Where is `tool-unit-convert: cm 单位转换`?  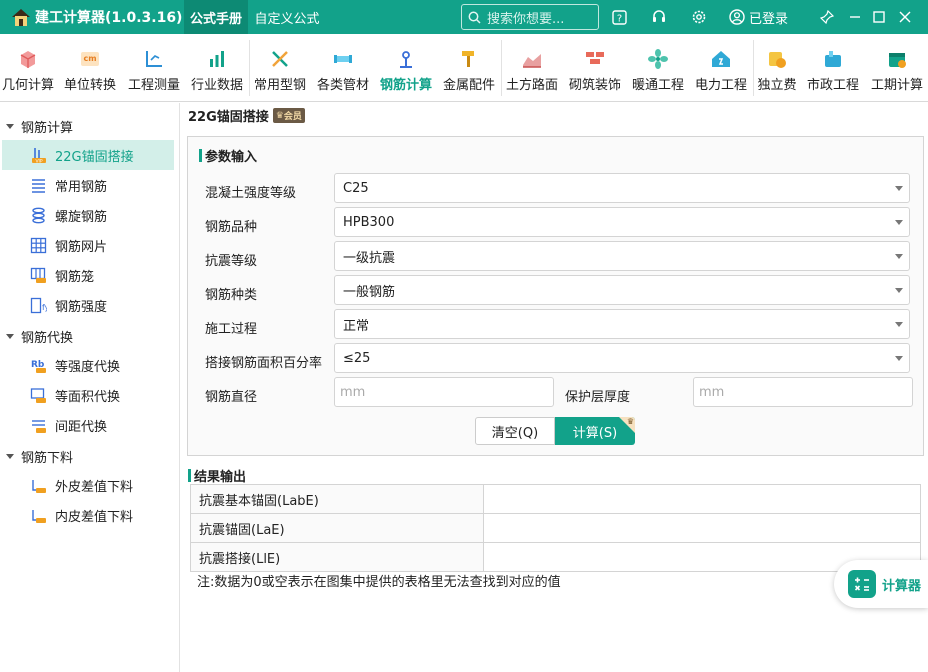 tool-unit-convert: cm 单位转换 is located at coordinates (90, 68).